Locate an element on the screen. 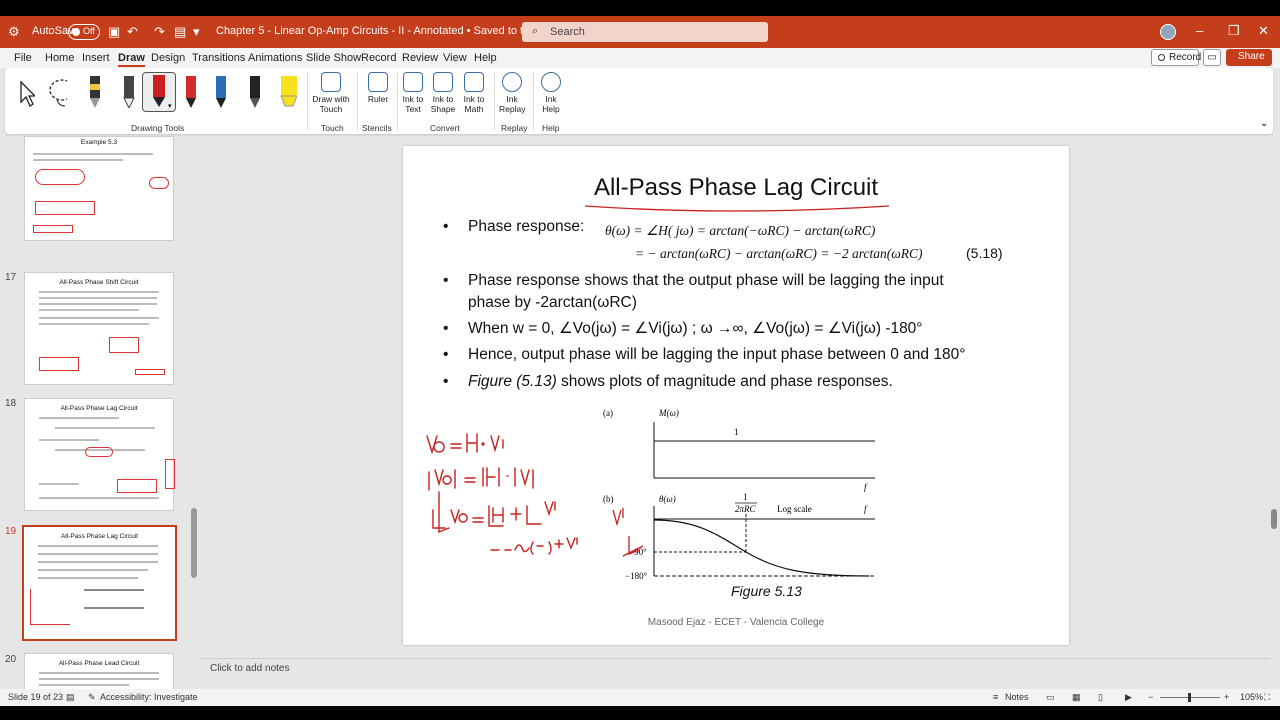 This screenshot has height=720, width=1280. search-box: ⌕ Search is located at coordinates (645, 32).